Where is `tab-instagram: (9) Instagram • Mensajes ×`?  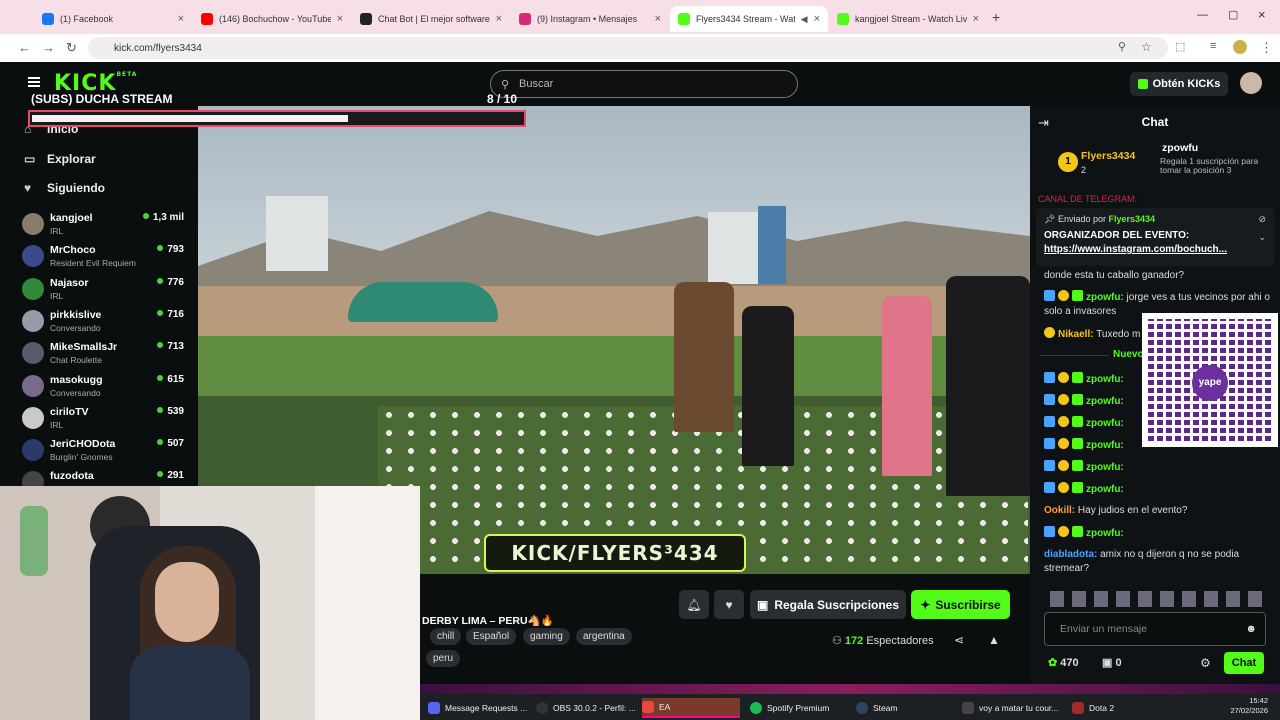
tab-instagram: (9) Instagram • Mensajes × is located at coordinates (590, 19).